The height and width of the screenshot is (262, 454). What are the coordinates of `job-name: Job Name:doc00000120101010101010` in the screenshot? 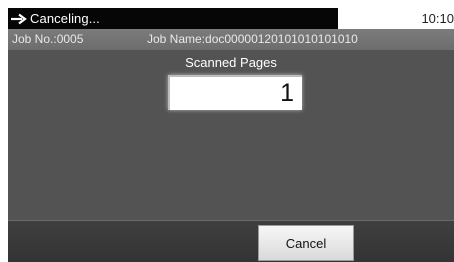 It's located at (252, 39).